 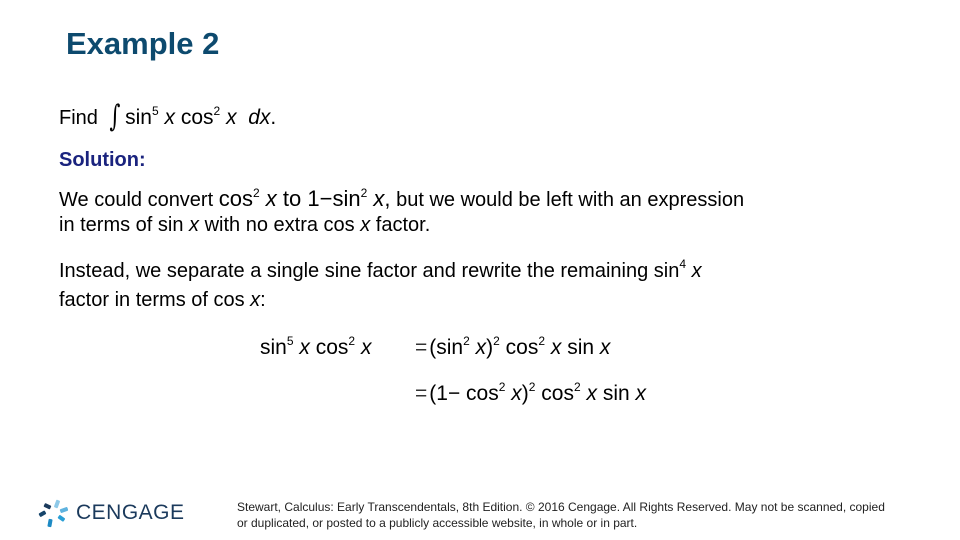 What do you see at coordinates (531, 392) in the screenshot?
I see `equation-row-2: =(1− cos2 x)2 cos2 x sin x` at bounding box center [531, 392].